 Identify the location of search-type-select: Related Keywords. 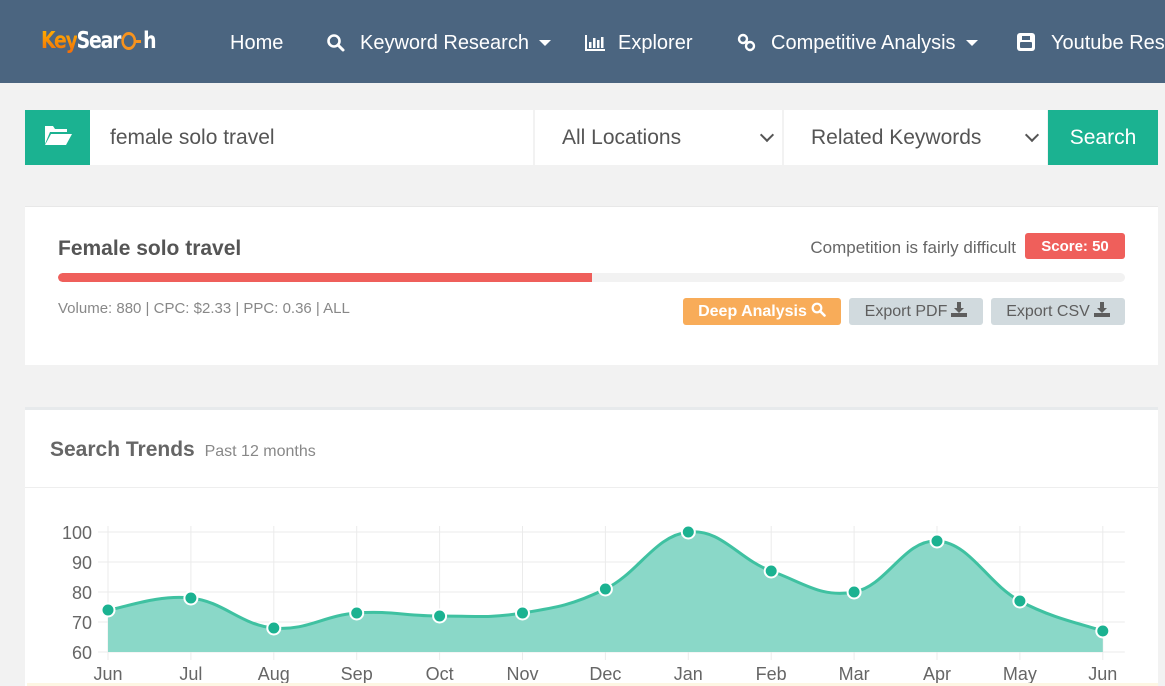
(915, 137).